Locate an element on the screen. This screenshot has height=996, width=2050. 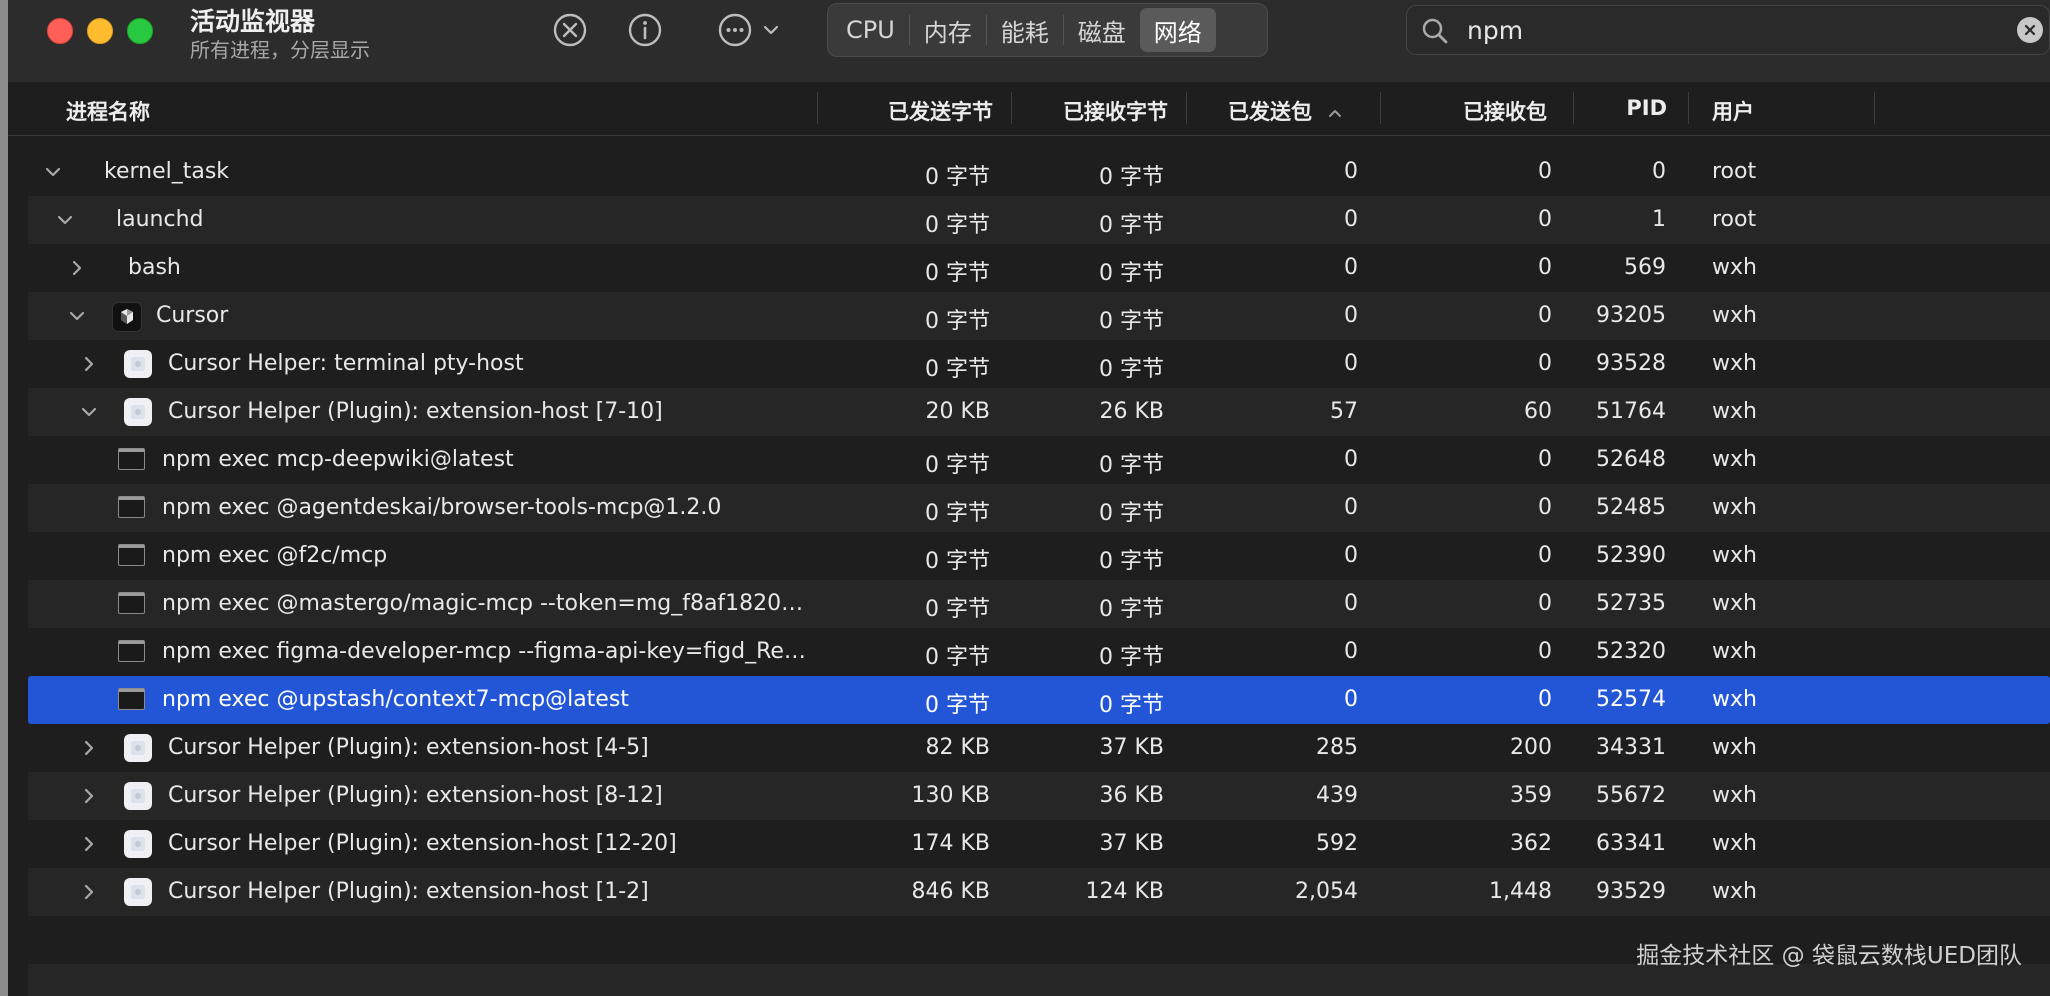
info-circle-icon is located at coordinates (645, 30).